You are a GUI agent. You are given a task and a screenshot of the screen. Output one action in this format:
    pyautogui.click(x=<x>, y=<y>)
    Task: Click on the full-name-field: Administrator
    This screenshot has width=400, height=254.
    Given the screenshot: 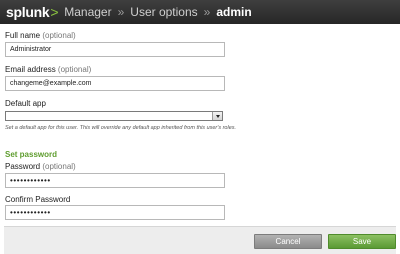 What is the action you would take?
    pyautogui.click(x=115, y=49)
    